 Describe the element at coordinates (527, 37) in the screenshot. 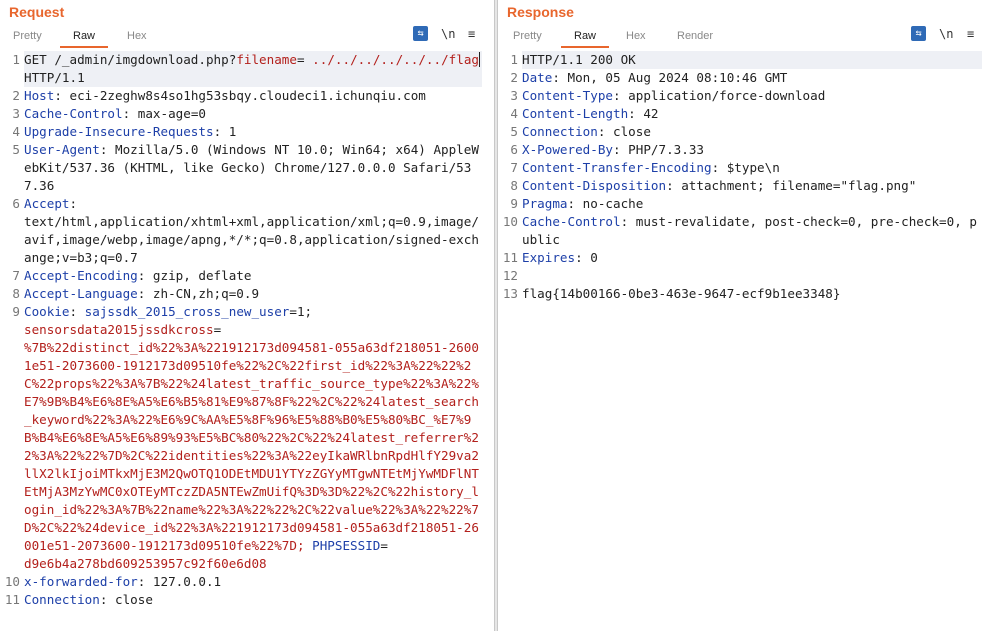

I see `response-tab-pretty: Pretty` at that location.